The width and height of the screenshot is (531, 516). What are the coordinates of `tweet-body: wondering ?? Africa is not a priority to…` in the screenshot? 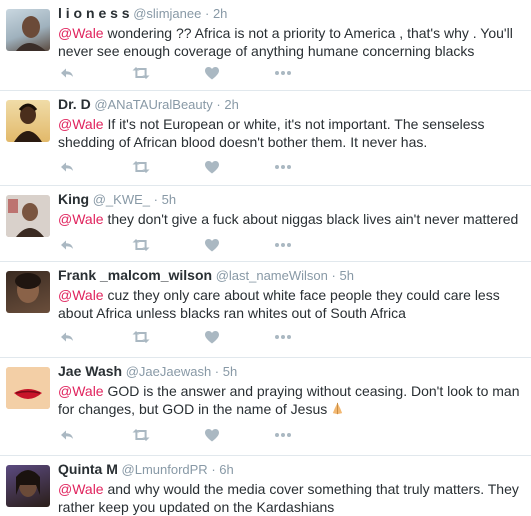 It's located at (285, 42).